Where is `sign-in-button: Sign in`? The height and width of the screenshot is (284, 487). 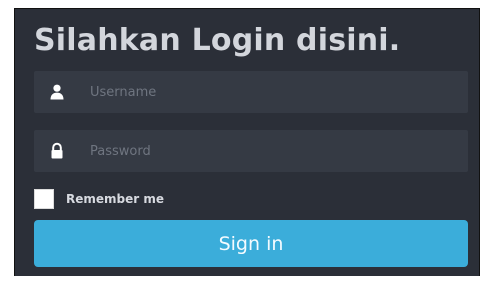
sign-in-button: Sign in is located at coordinates (251, 243).